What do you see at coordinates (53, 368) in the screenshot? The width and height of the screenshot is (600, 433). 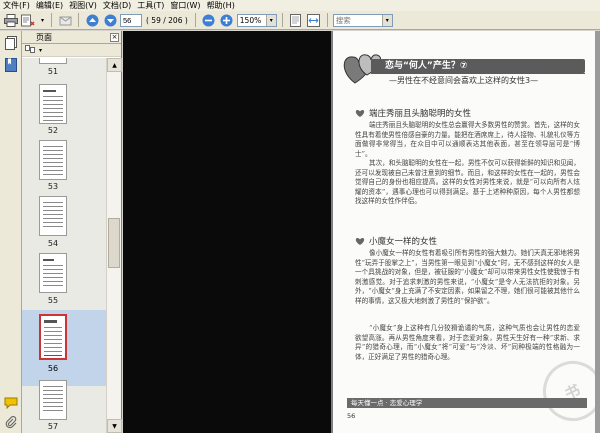 I see `thumbnail-label: 56` at bounding box center [53, 368].